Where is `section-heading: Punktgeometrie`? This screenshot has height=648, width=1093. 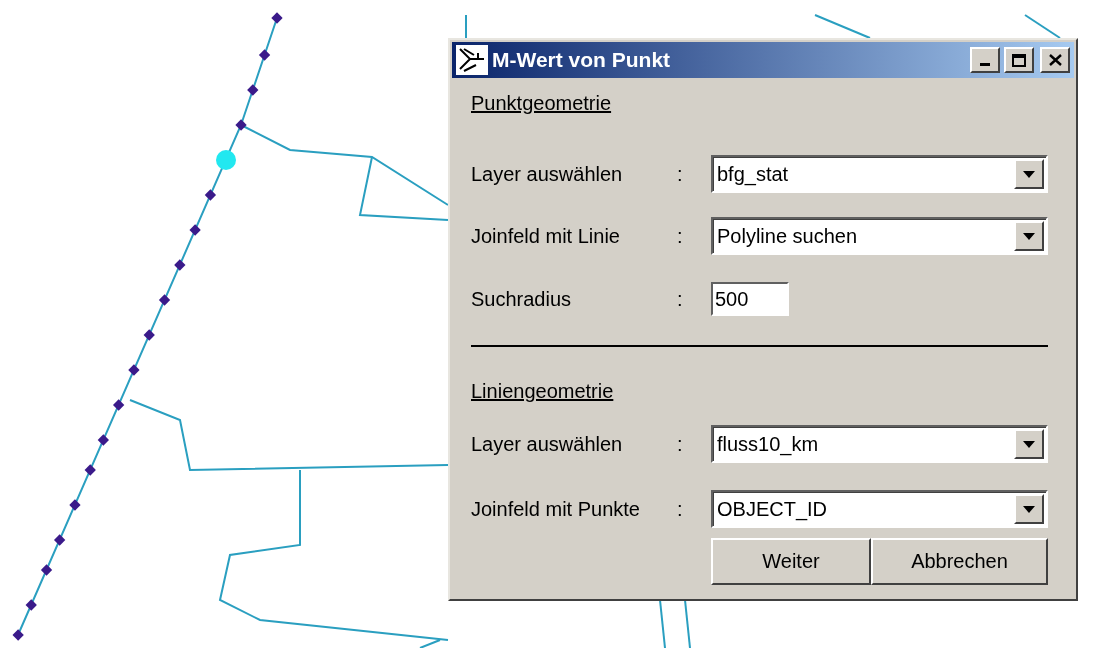 section-heading: Punktgeometrie is located at coordinates (542, 104).